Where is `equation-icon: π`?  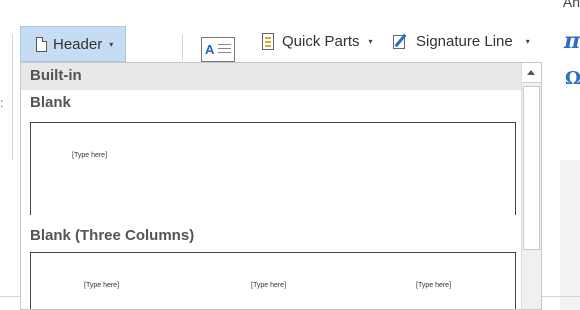
equation-icon: π is located at coordinates (572, 41).